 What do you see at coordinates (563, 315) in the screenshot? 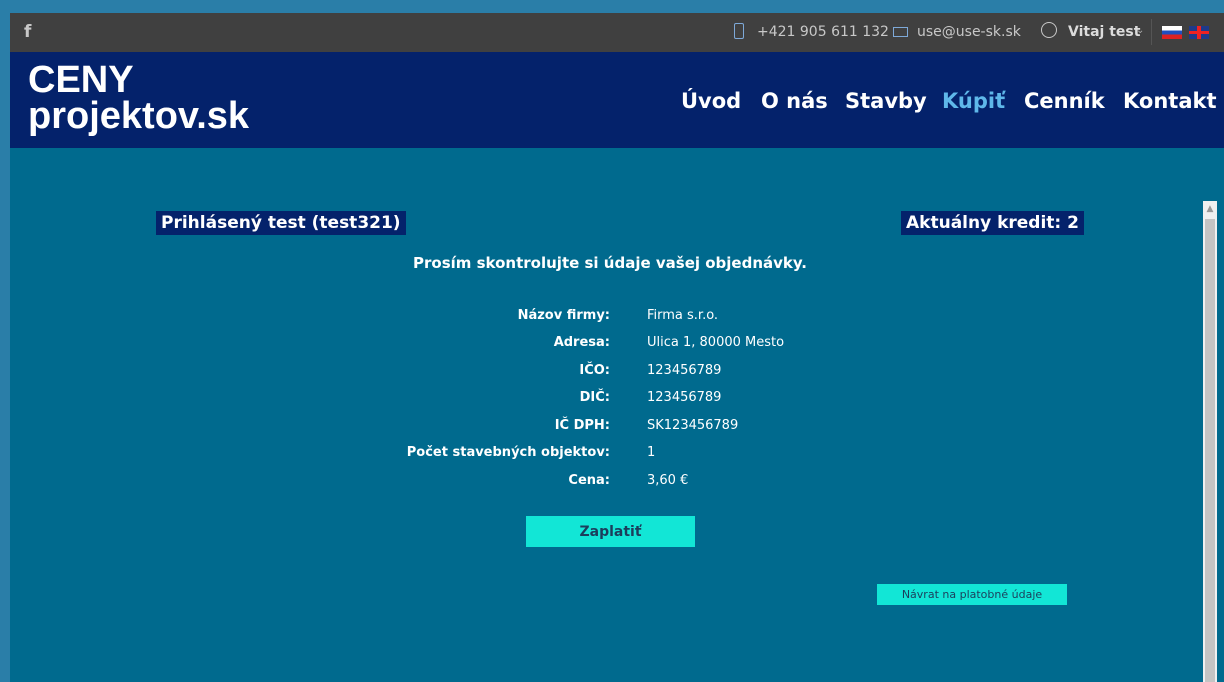
I see `field-label: Názov firmy:` at bounding box center [563, 315].